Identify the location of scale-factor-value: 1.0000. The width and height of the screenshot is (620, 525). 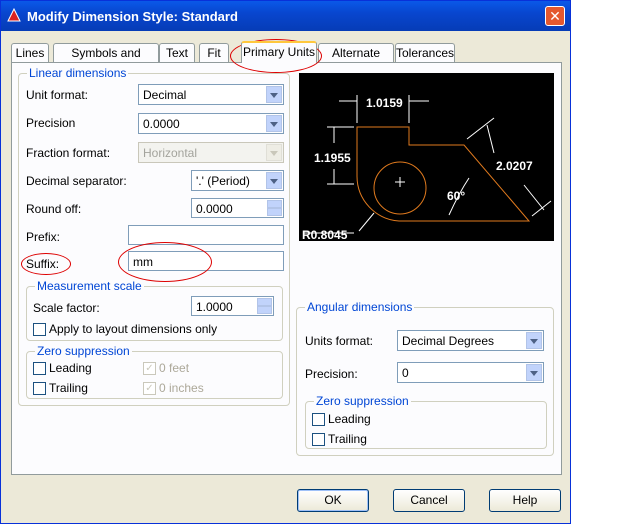
(214, 307).